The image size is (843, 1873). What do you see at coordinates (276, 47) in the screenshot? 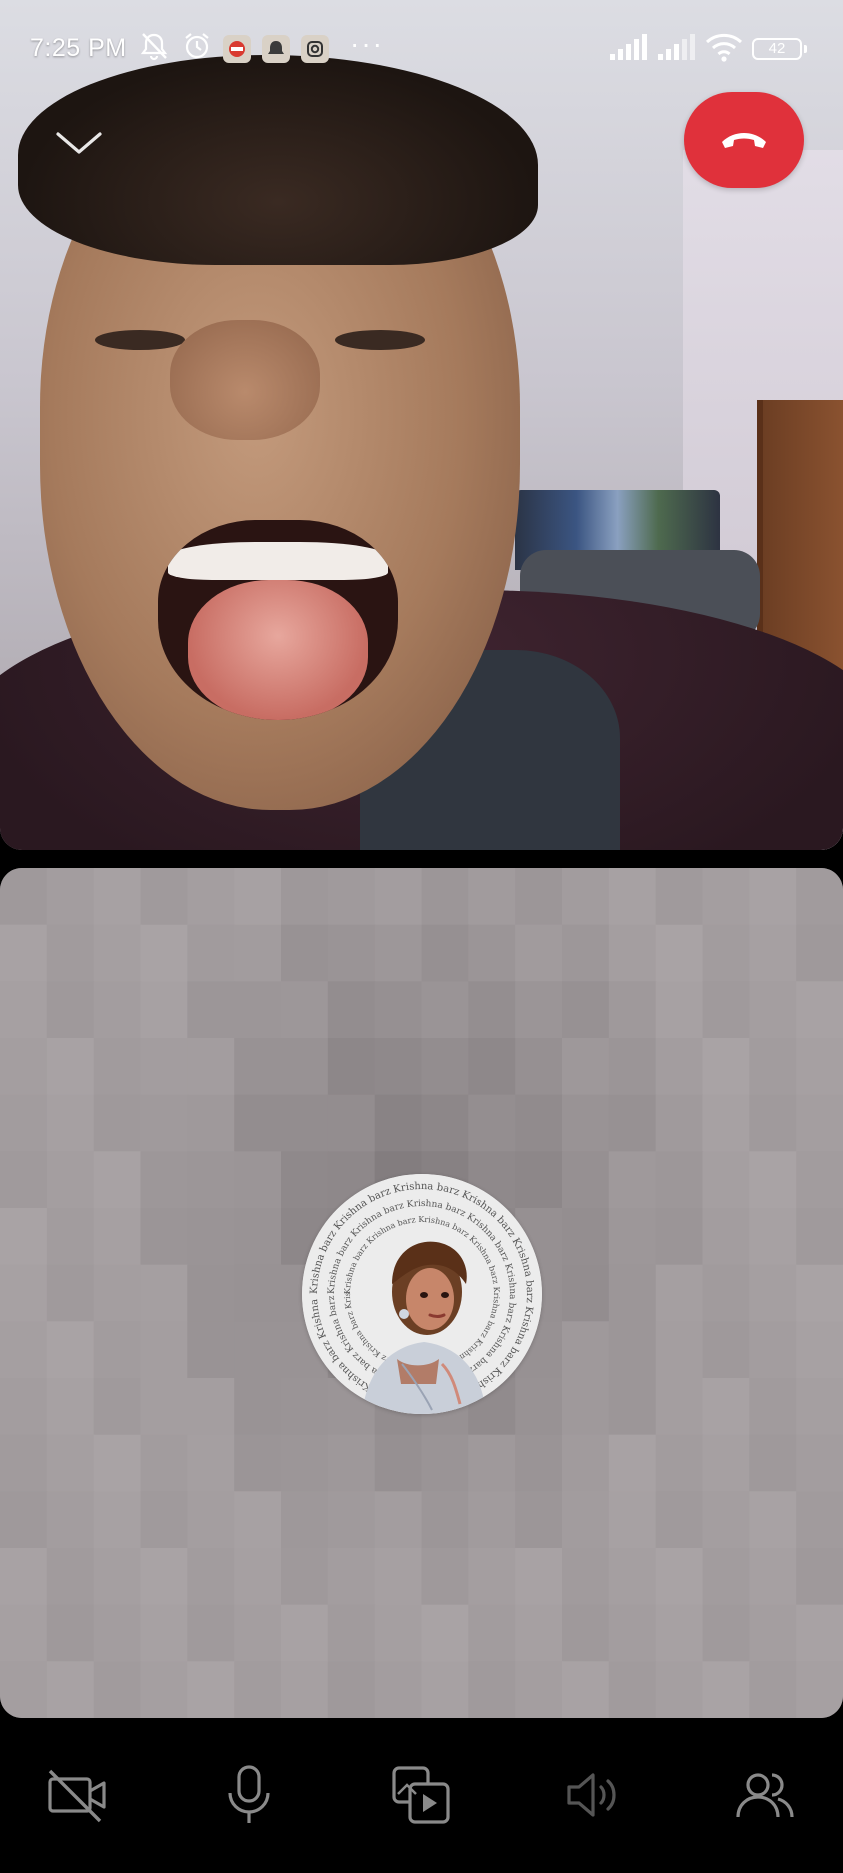
I see `app-logo-ghost-icon` at bounding box center [276, 47].